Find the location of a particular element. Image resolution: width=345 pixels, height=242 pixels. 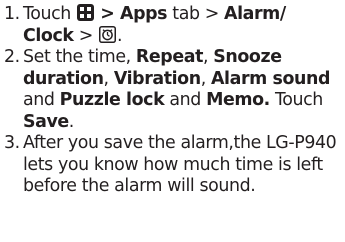

step-text: tab > is located at coordinates (195, 14).